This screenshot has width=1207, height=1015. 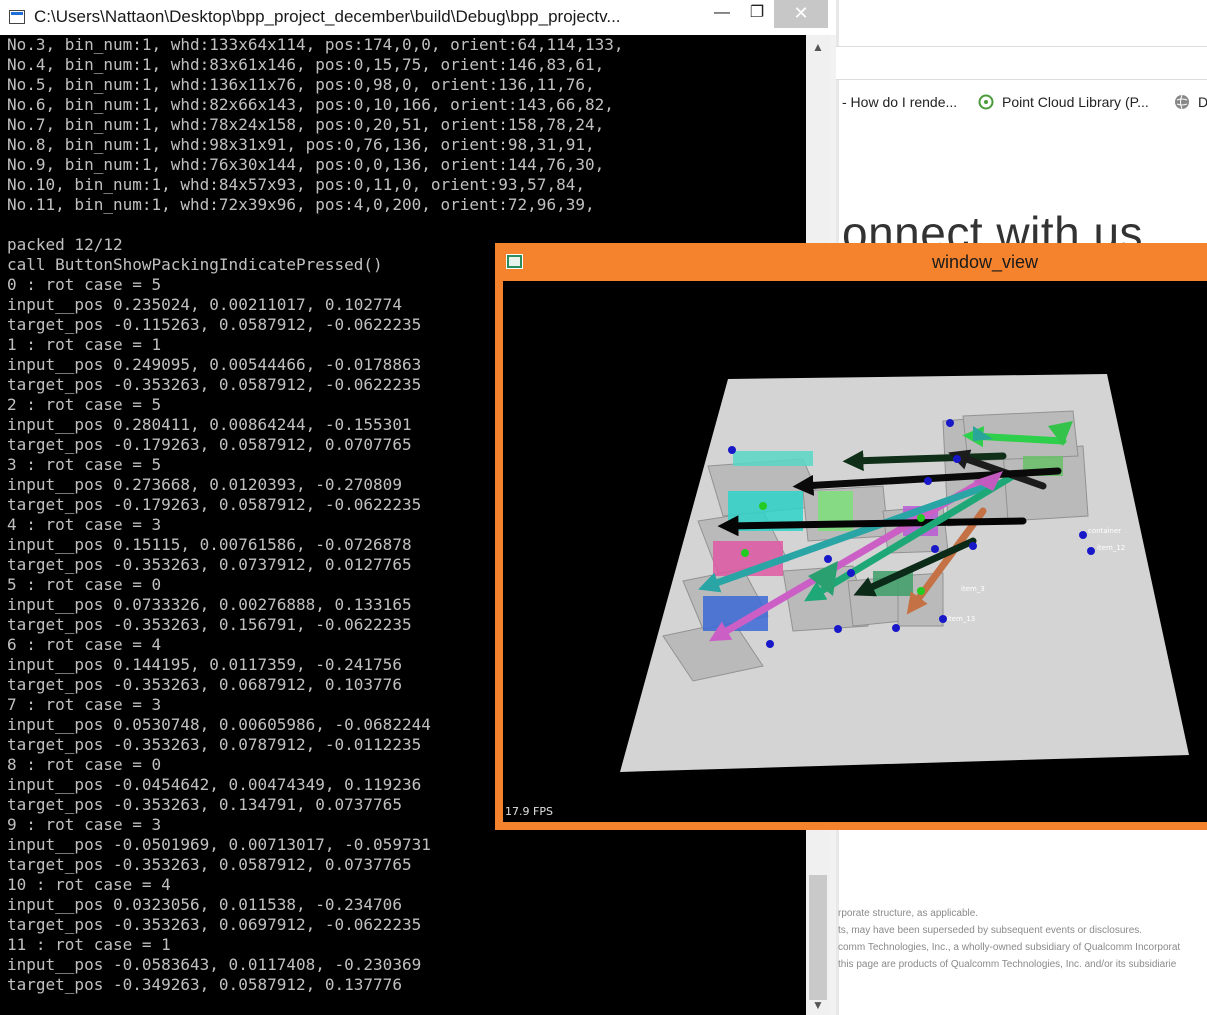 What do you see at coordinates (1202, 102) in the screenshot?
I see `bookmark-label: D` at bounding box center [1202, 102].